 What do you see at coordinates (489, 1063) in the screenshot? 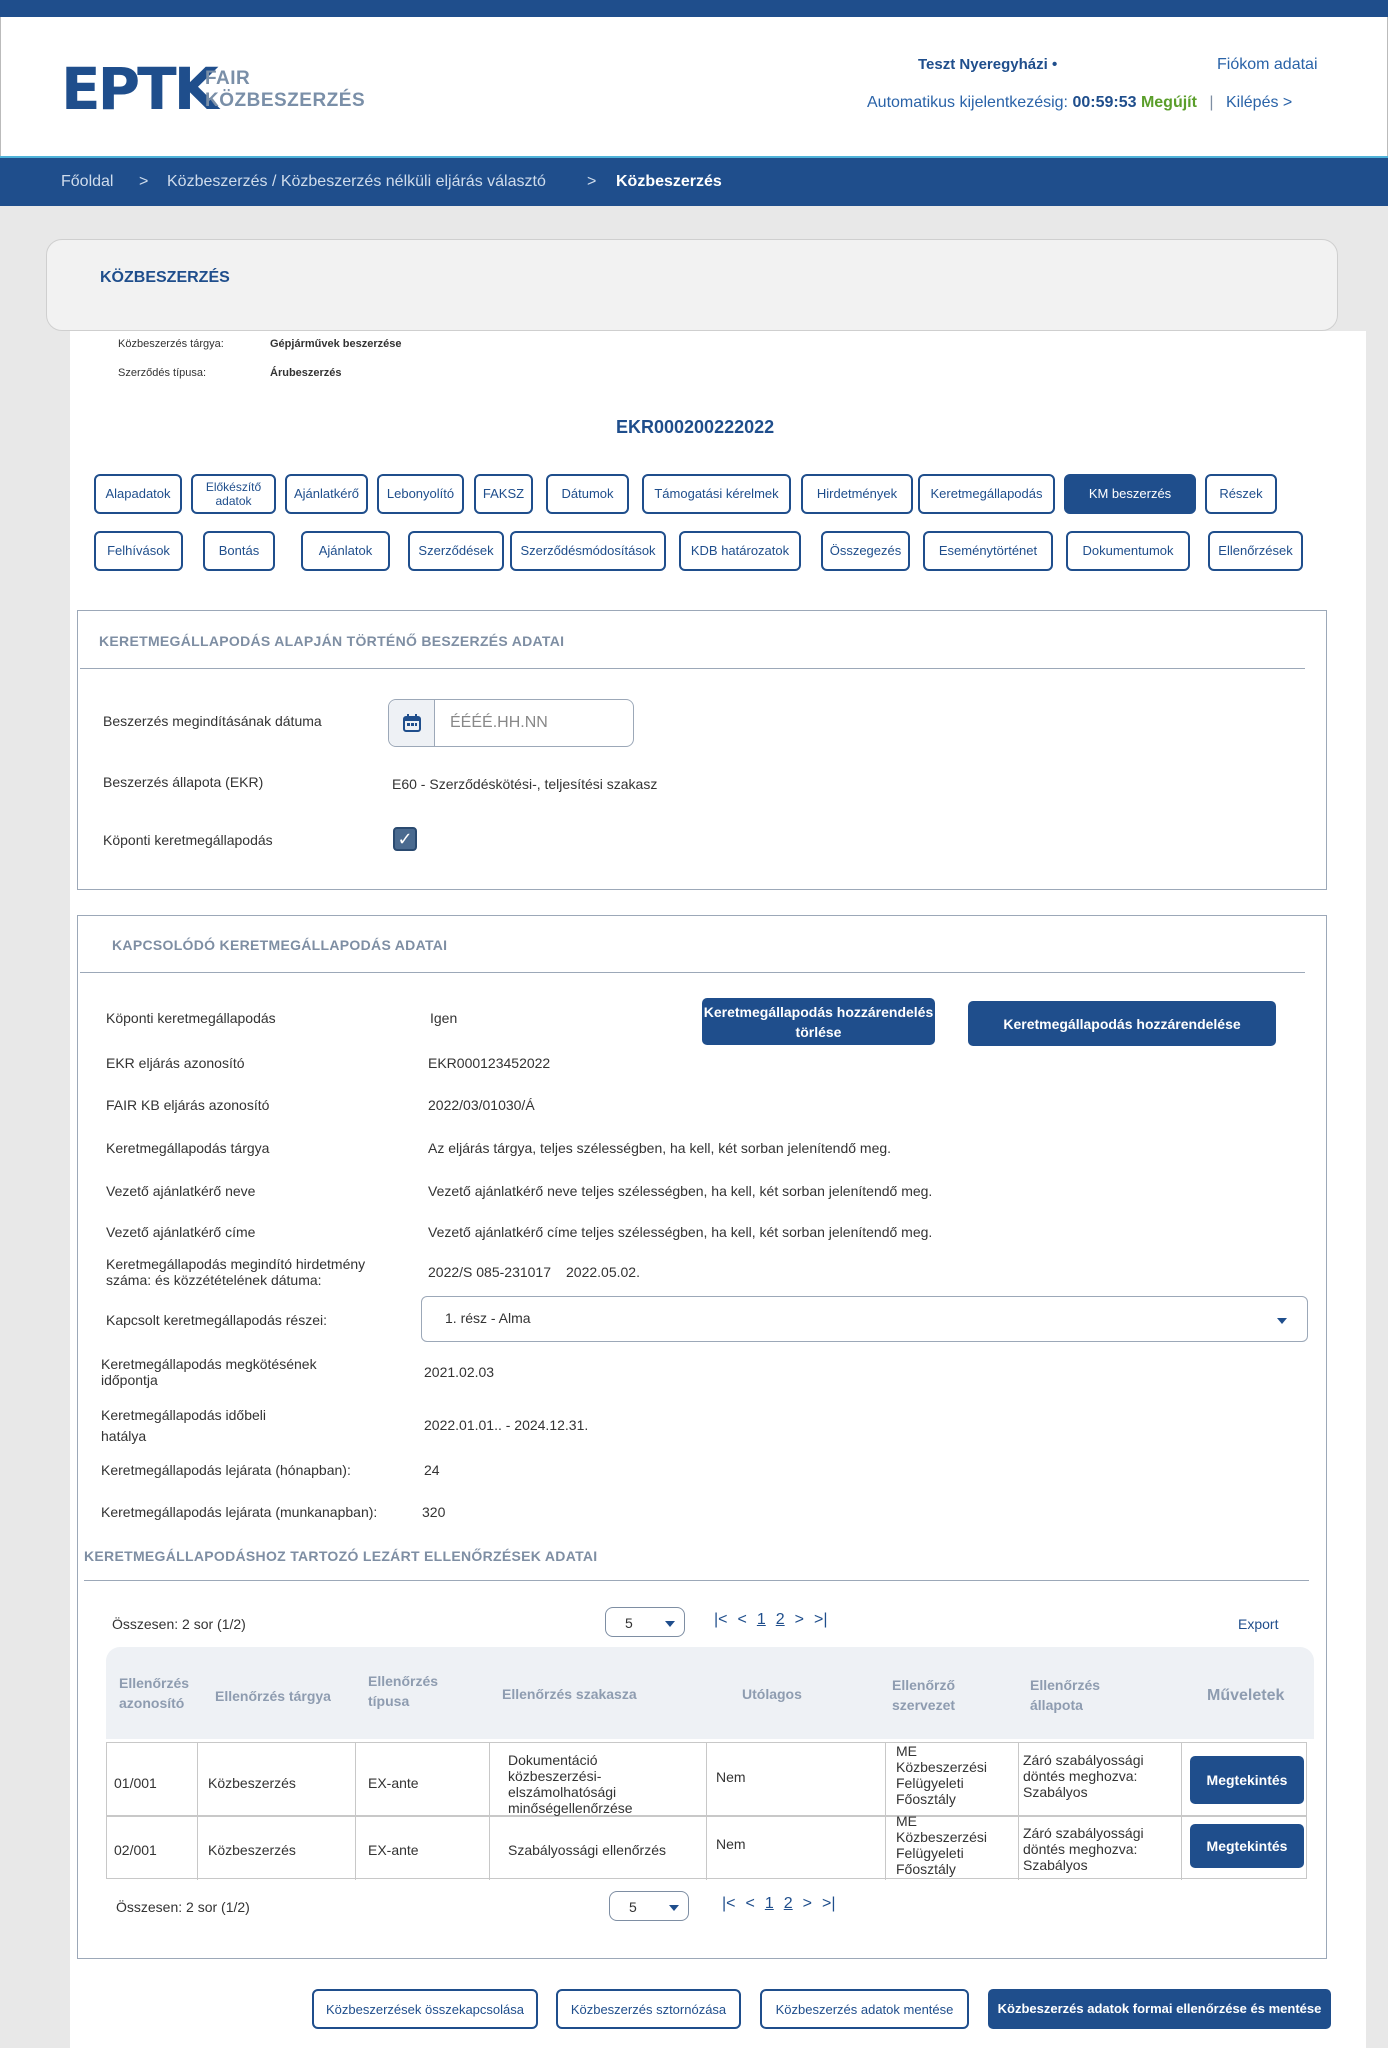
I see `ekr-procedure-id-value: EKR000123452022` at bounding box center [489, 1063].